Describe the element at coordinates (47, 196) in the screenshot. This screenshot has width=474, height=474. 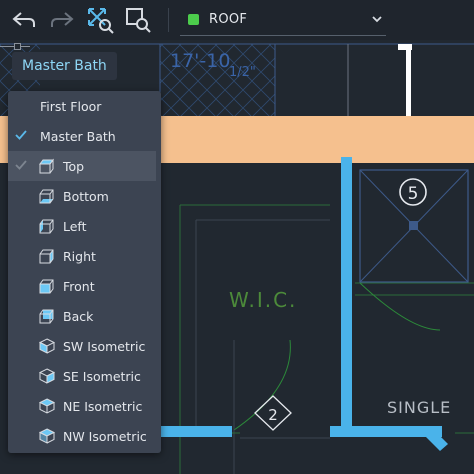
I see `cube-bottom-icon` at that location.